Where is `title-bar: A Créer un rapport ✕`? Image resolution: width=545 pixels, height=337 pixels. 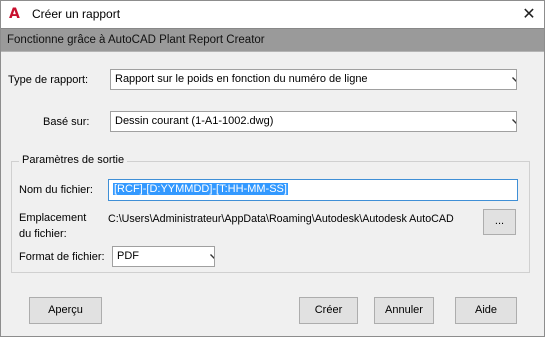
title-bar: A Créer un rapport ✕ is located at coordinates (272, 14).